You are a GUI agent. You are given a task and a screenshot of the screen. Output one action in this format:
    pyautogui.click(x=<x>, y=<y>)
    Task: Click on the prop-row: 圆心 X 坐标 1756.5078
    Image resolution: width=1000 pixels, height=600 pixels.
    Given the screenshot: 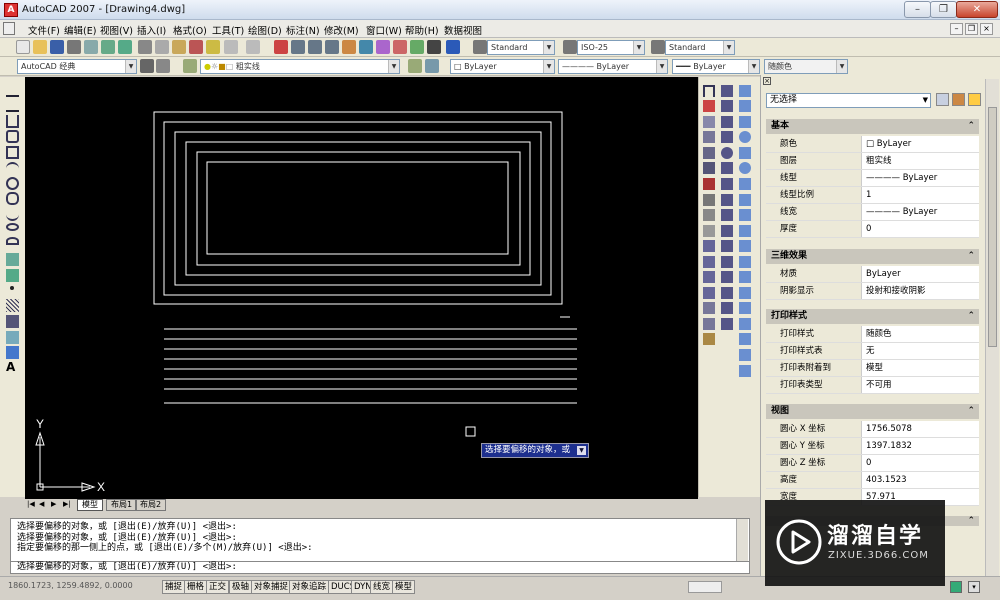 What is the action you would take?
    pyautogui.click(x=872, y=429)
    